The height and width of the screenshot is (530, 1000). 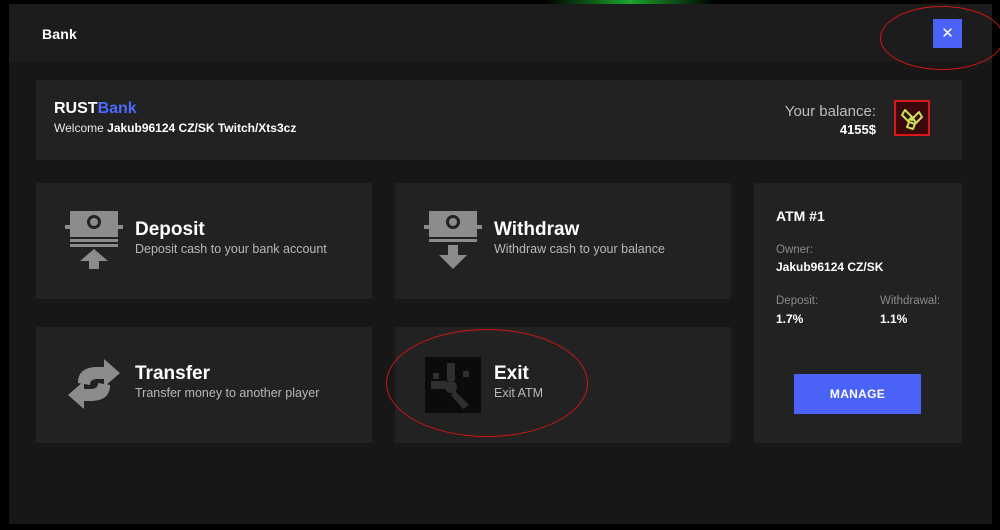 What do you see at coordinates (453, 240) in the screenshot?
I see `withdraw-icon` at bounding box center [453, 240].